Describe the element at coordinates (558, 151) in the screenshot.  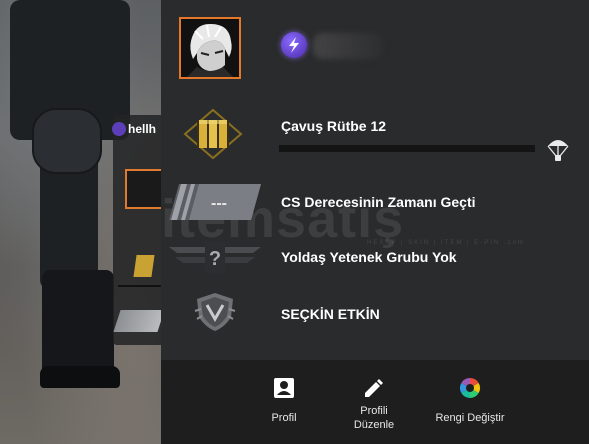
I see `parachute-icon` at that location.